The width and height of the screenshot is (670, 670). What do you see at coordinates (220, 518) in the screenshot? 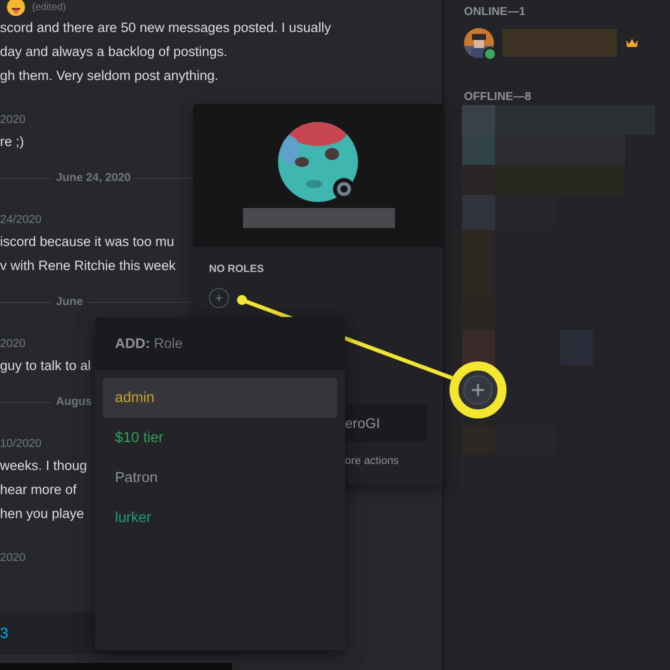
I see `role-item: lurker` at bounding box center [220, 518].